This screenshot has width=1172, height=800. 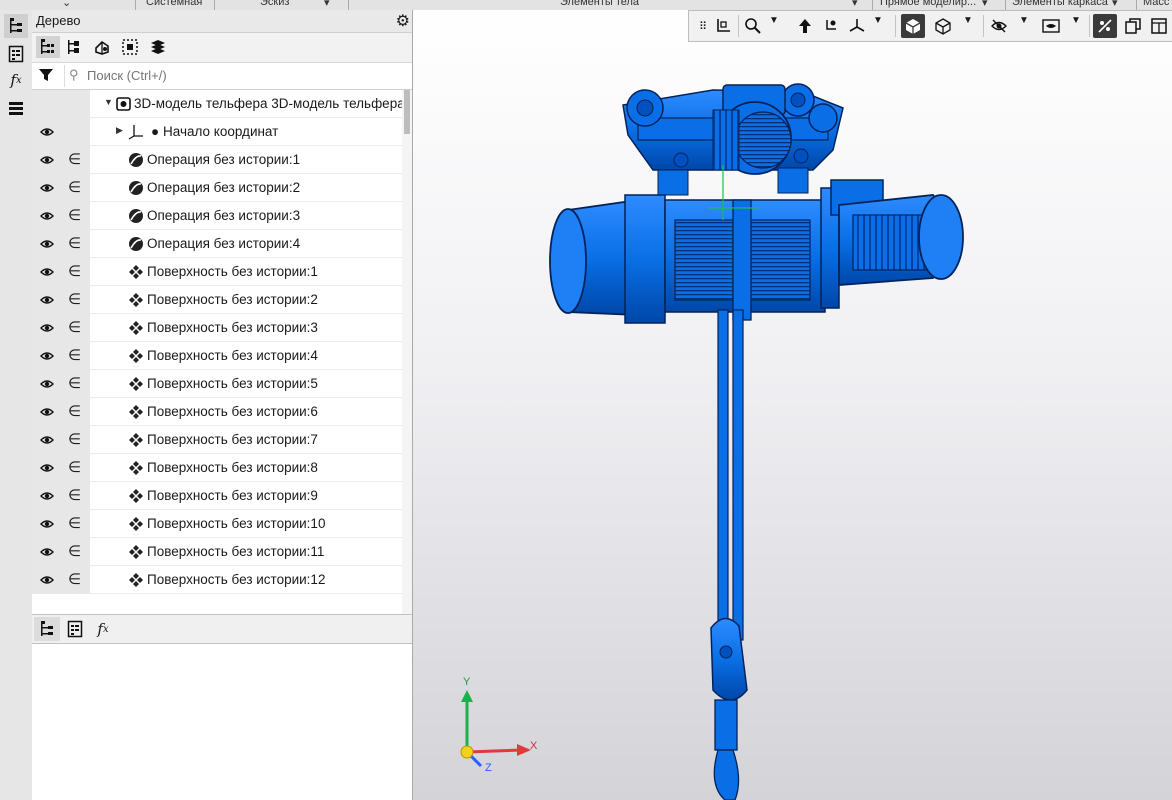 What do you see at coordinates (47, 629) in the screenshot?
I see `tree-tab` at bounding box center [47, 629].